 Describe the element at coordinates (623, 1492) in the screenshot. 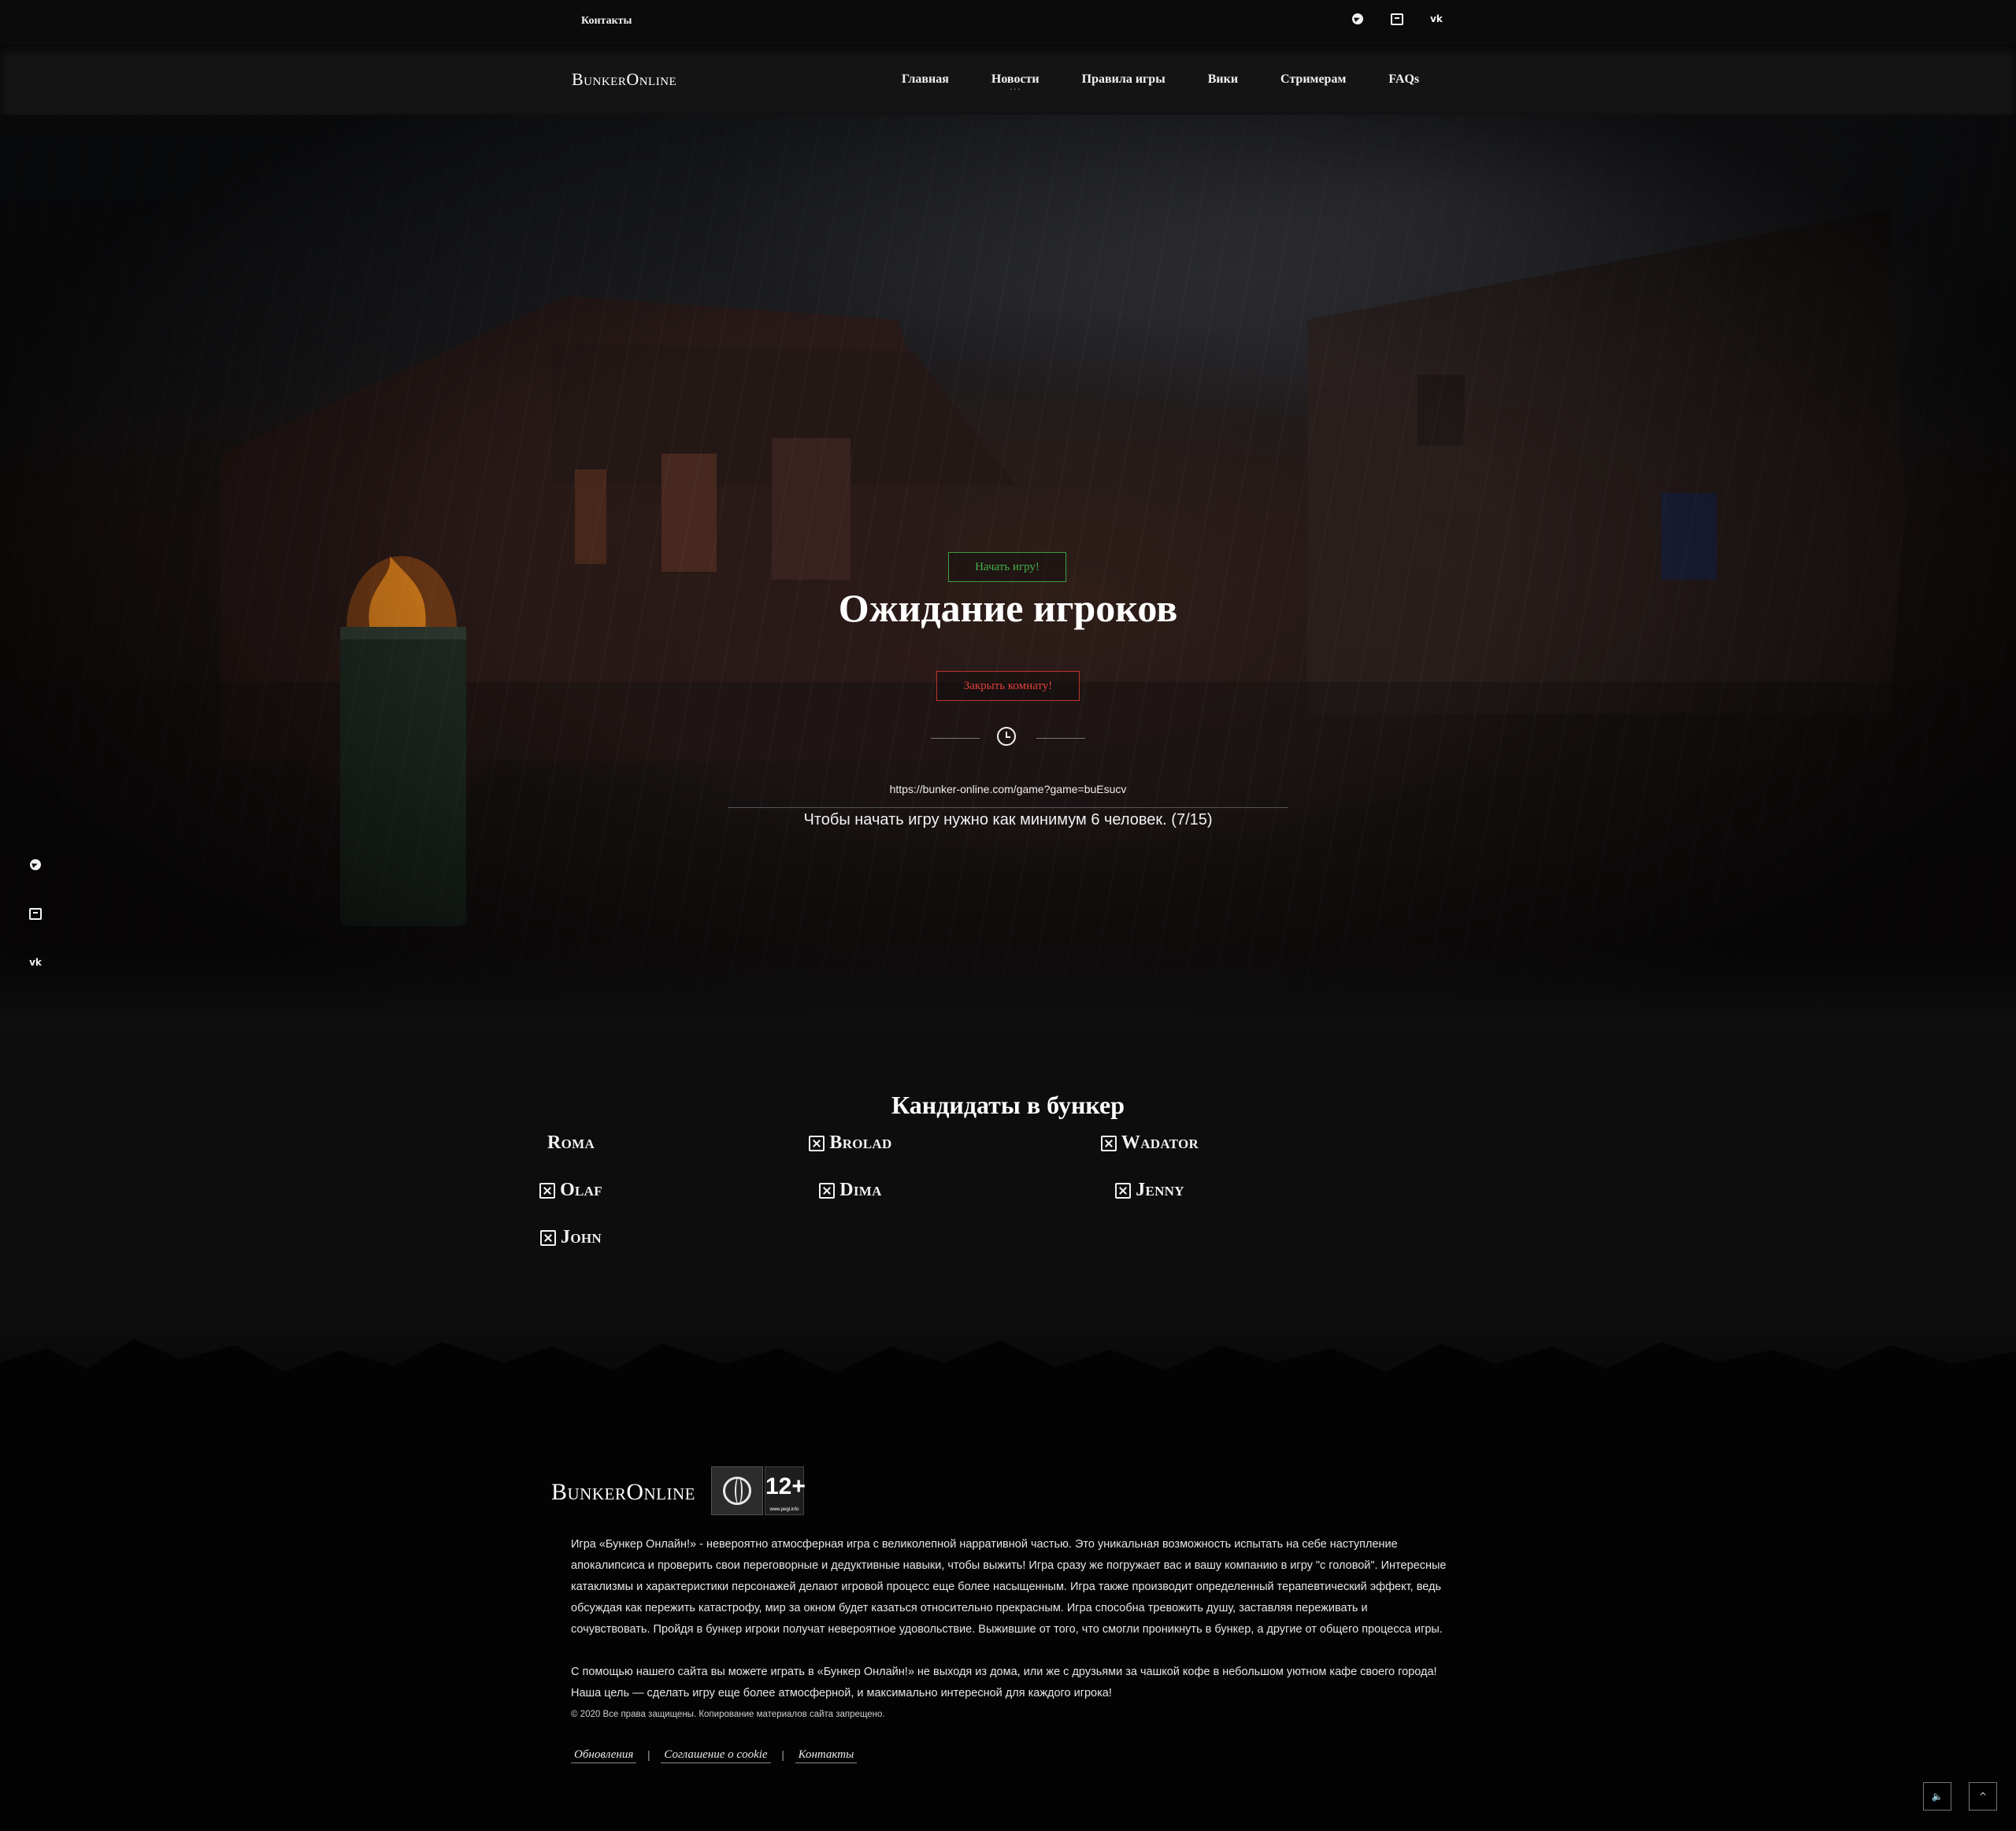

I see `footer-logo: BunkerOnline` at that location.